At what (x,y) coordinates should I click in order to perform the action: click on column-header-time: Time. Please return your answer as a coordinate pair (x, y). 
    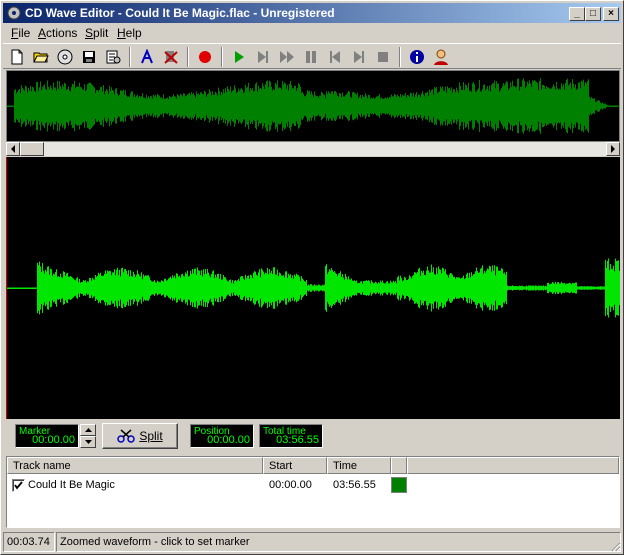
    Looking at the image, I should click on (359, 465).